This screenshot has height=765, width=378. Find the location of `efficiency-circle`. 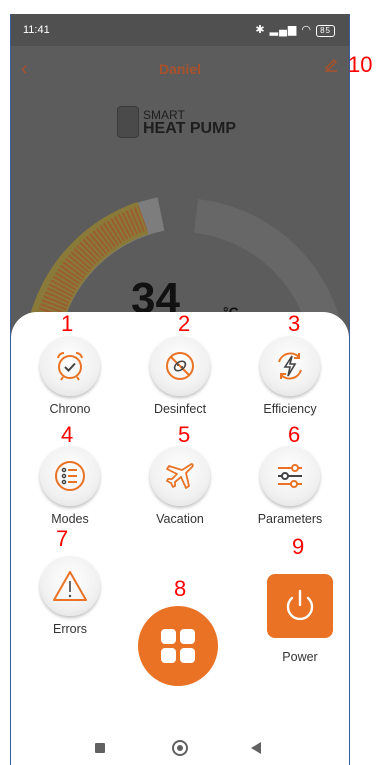

efficiency-circle is located at coordinates (290, 366).